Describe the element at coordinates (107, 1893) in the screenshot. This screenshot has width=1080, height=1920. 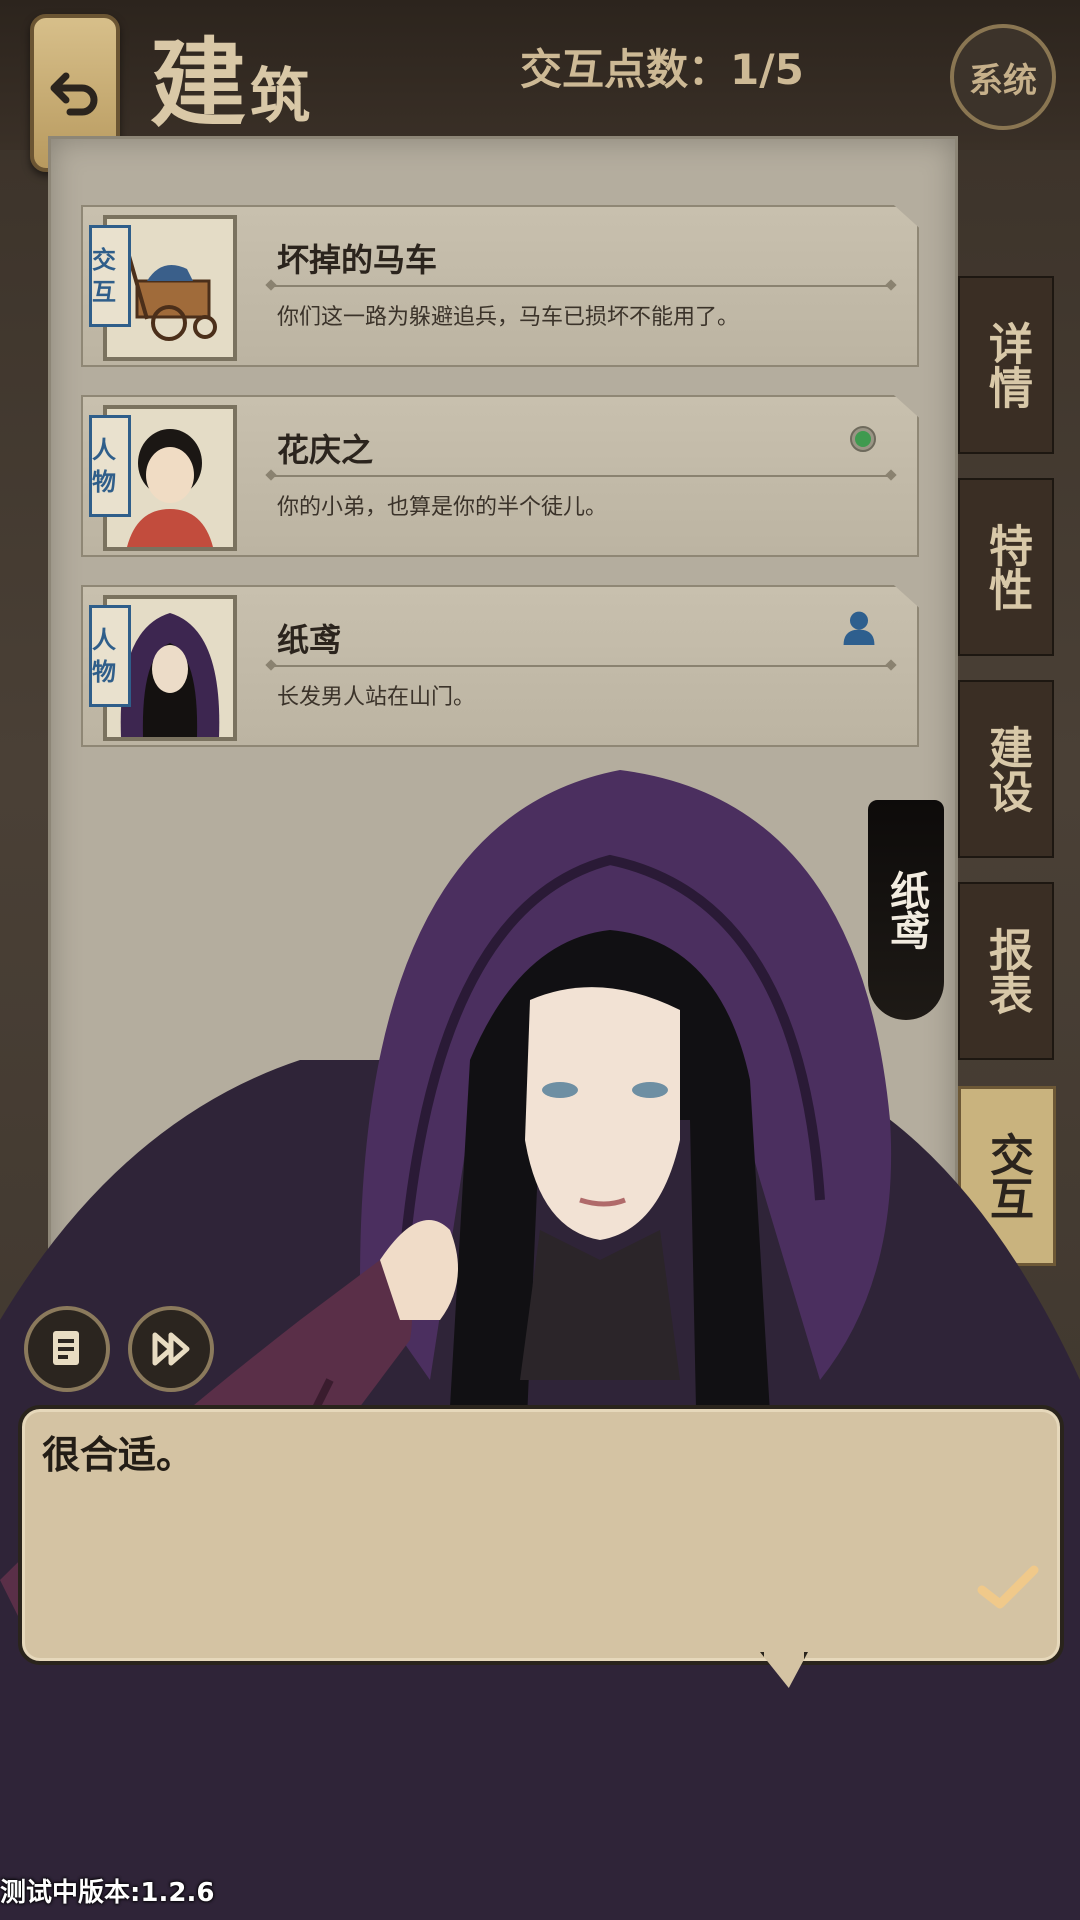
I see `version-label: 测试中版本:1.2.6` at that location.